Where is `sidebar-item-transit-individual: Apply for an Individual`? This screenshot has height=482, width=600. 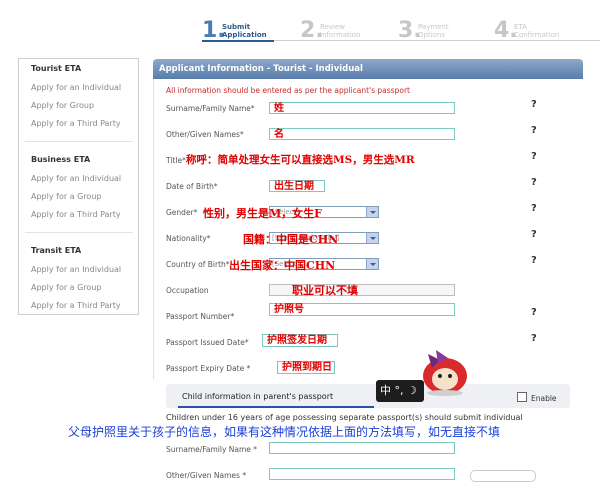
sidebar-item-transit-individual: Apply for an Individual is located at coordinates (76, 269).